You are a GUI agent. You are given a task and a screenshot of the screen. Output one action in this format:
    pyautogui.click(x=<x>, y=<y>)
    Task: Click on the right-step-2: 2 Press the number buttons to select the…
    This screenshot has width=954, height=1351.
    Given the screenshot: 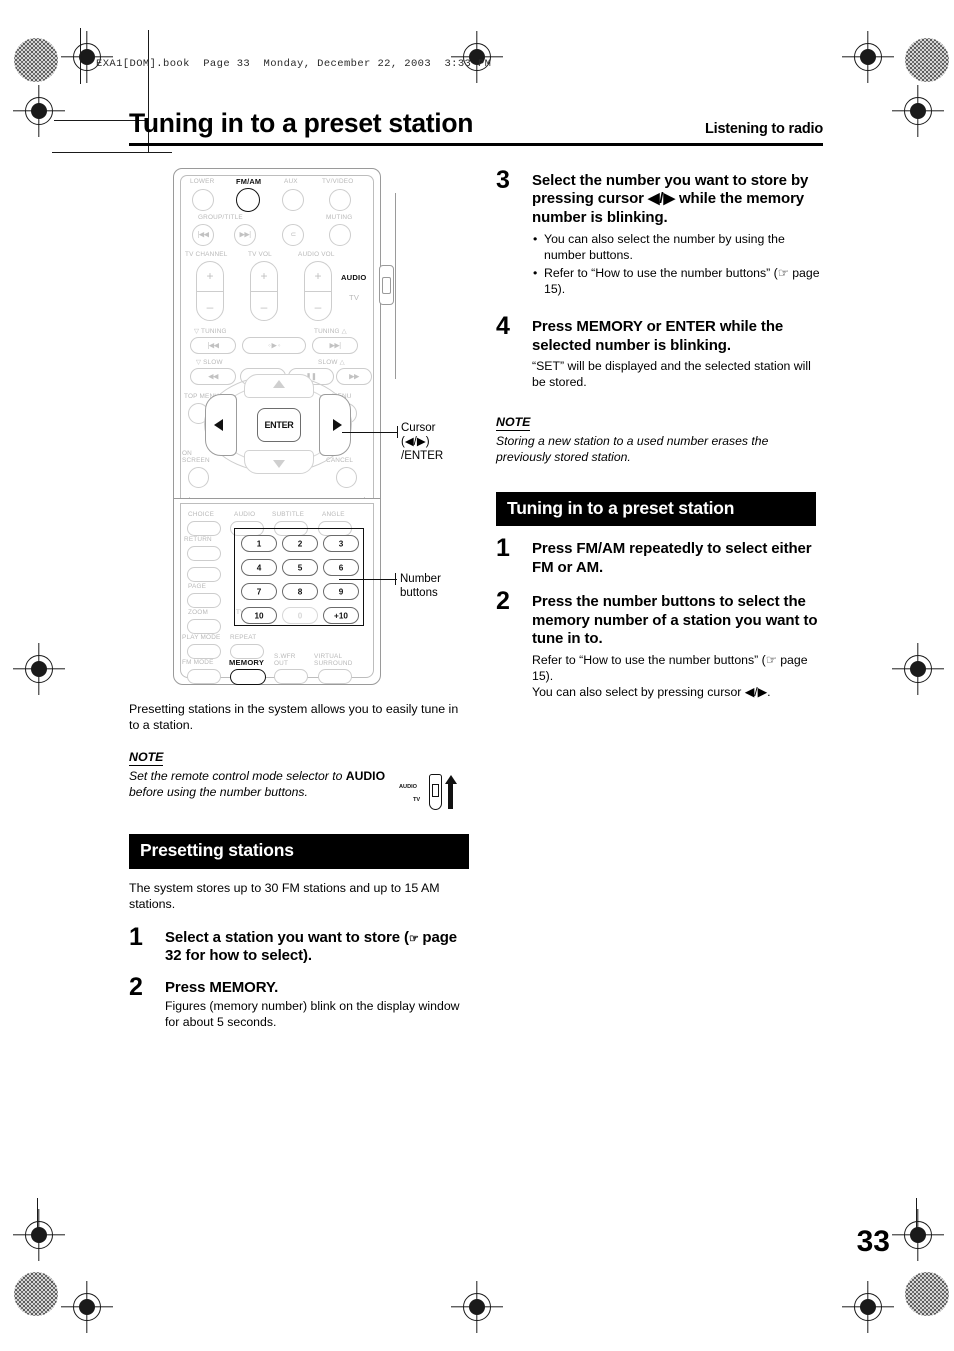 What is the action you would take?
    pyautogui.click(x=661, y=644)
    